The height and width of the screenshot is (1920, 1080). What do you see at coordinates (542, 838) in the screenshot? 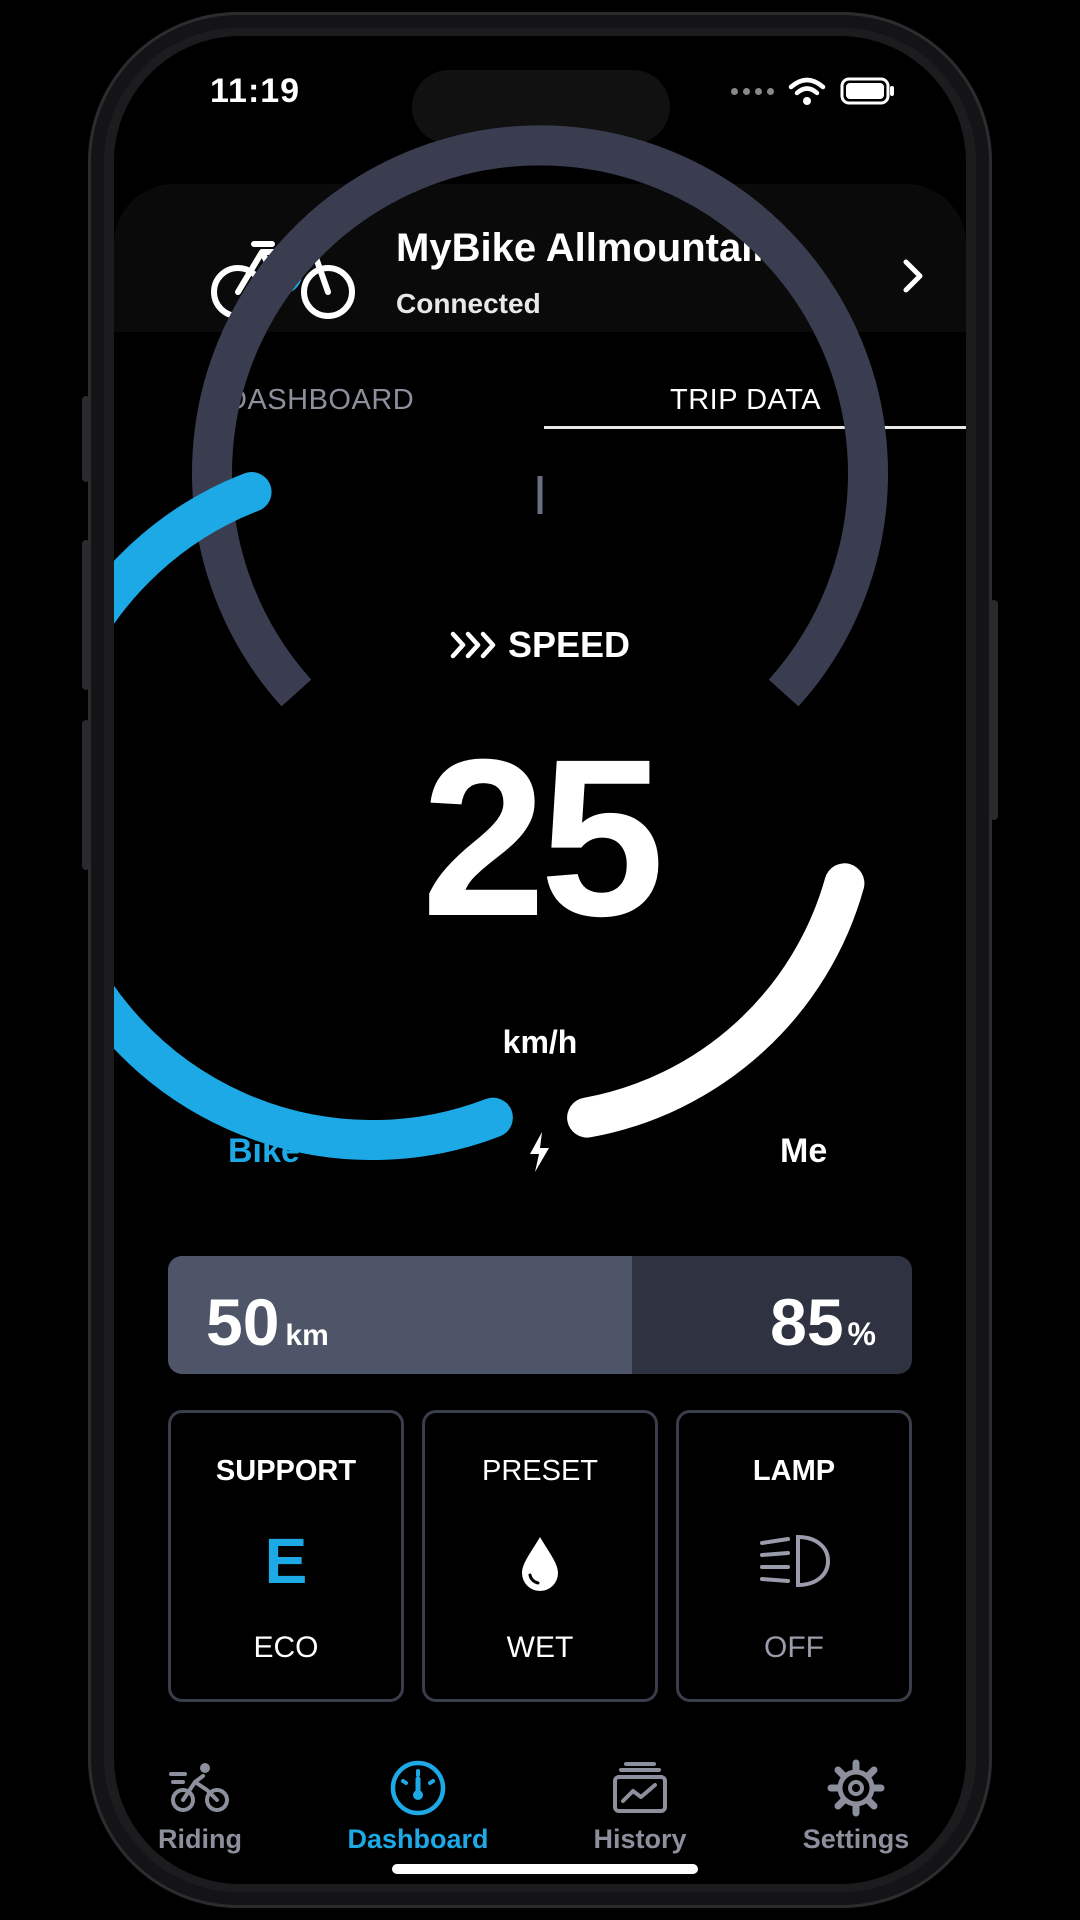
I see `speed-value: 25` at bounding box center [542, 838].